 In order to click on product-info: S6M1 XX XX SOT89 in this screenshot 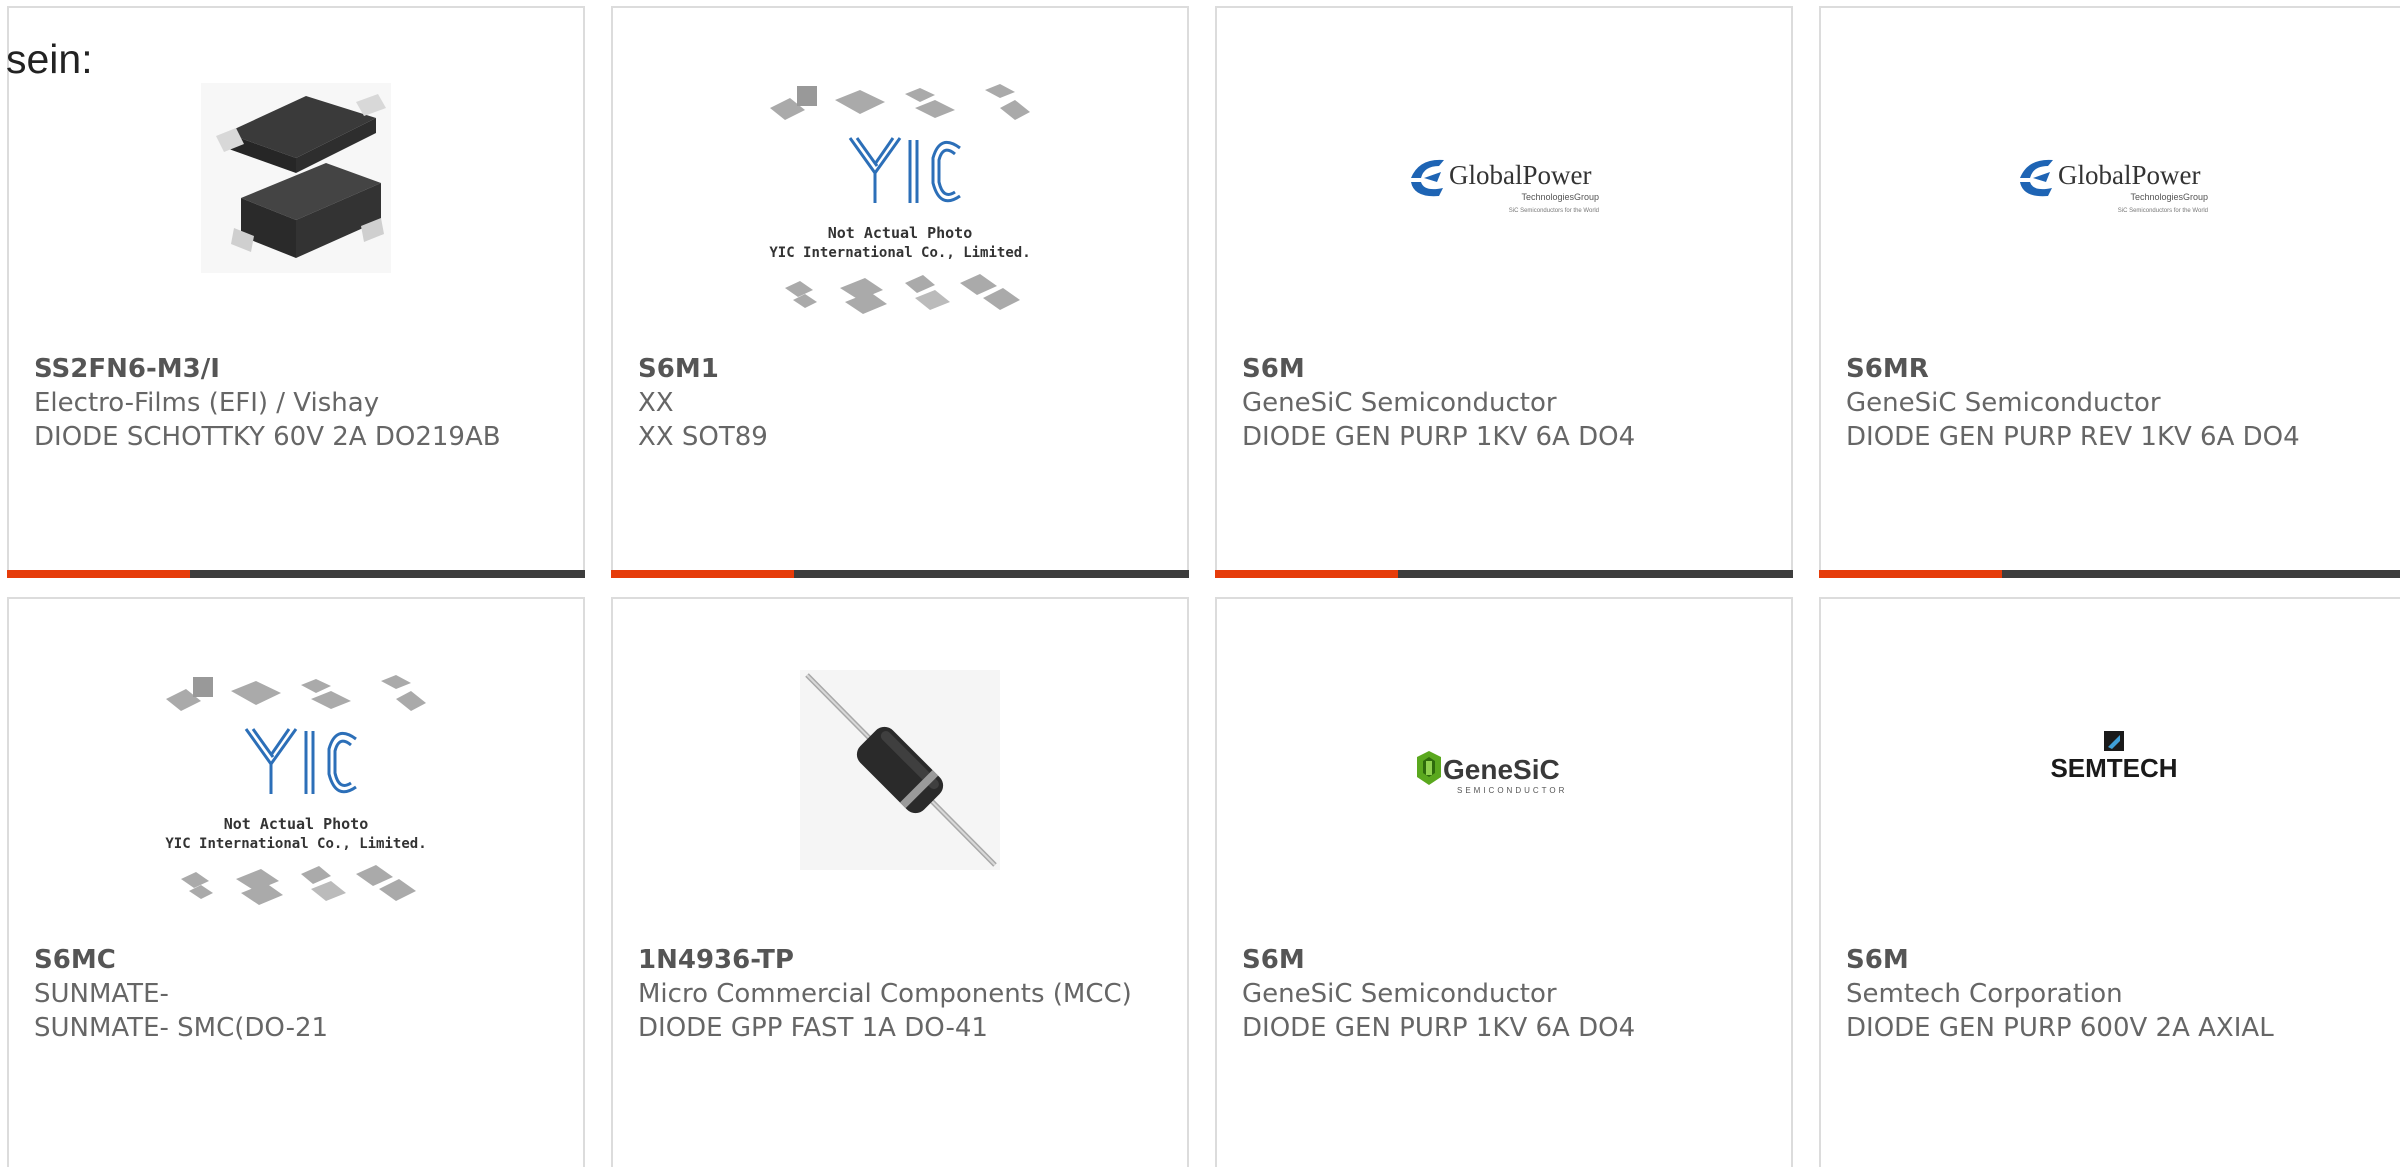, I will do `click(902, 403)`.